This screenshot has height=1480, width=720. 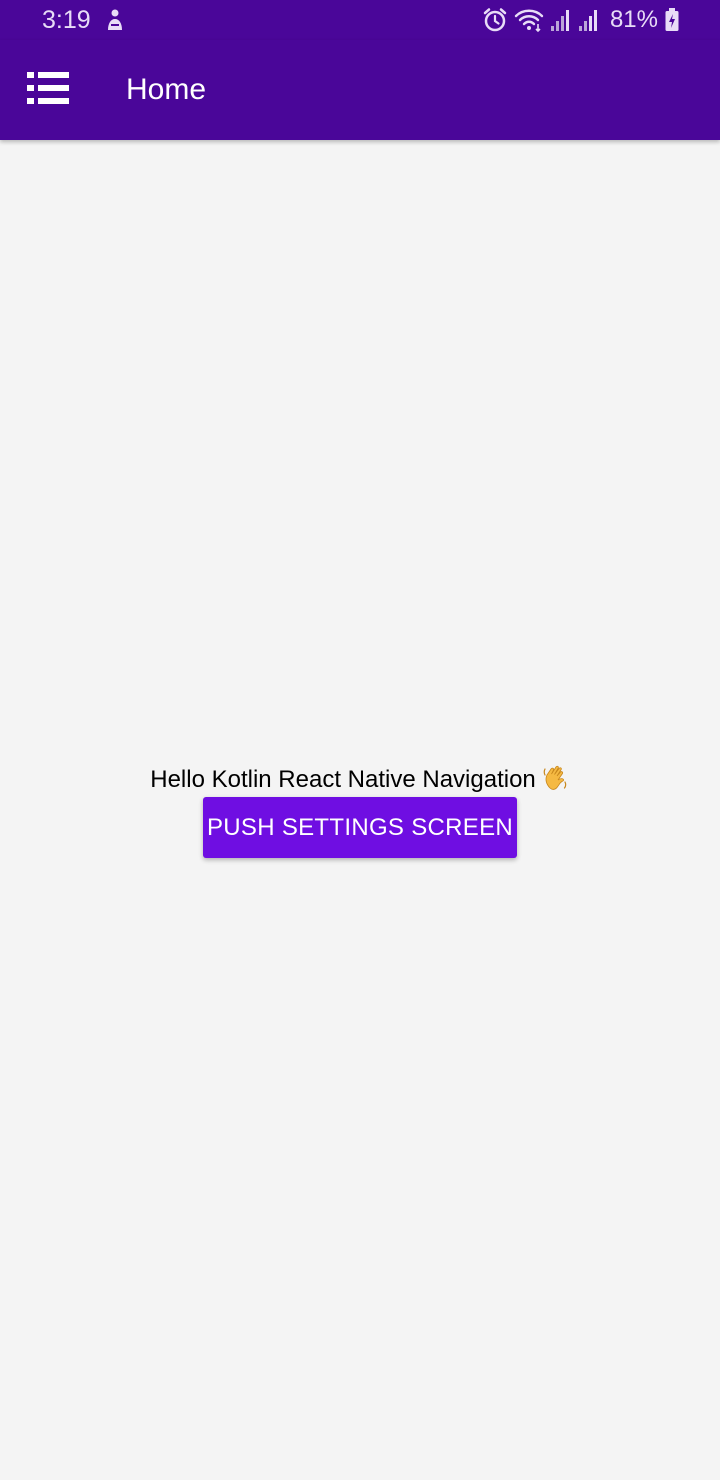 I want to click on alarm-icon, so click(x=495, y=20).